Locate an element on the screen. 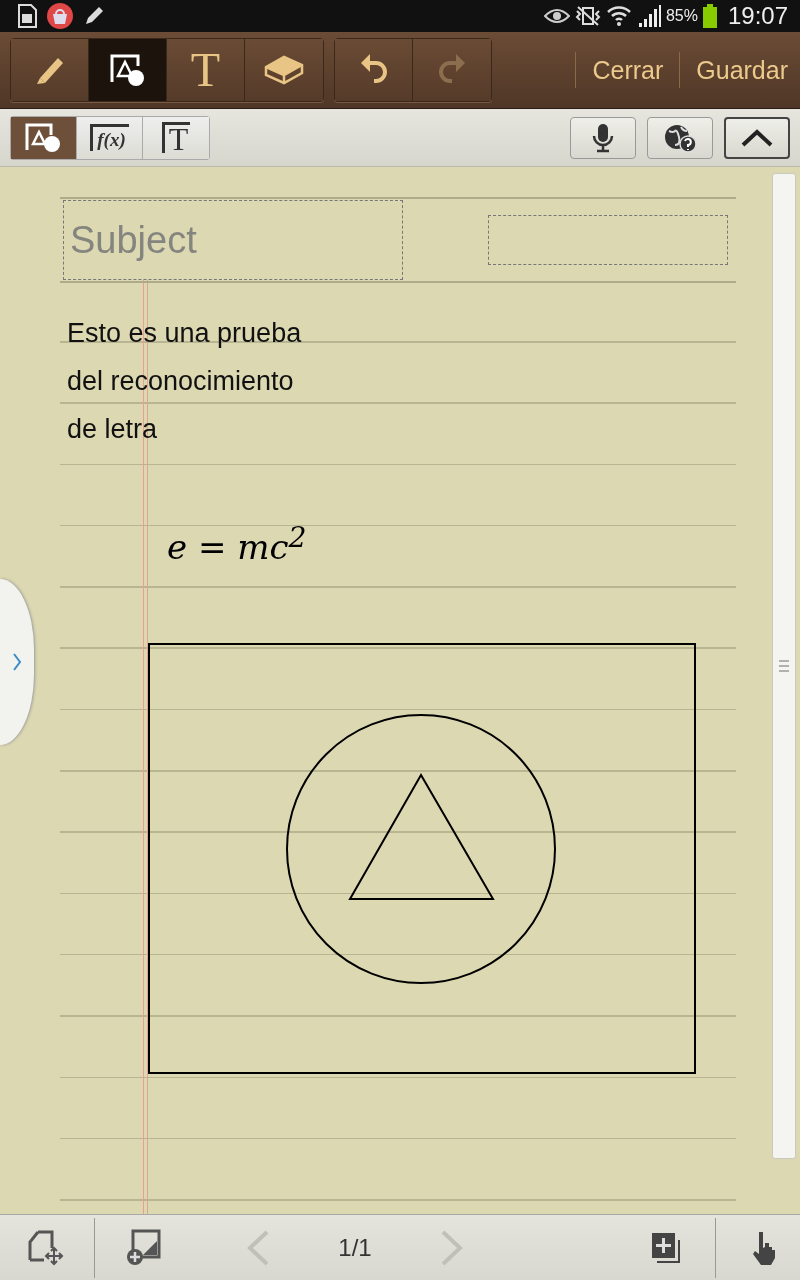 The image size is (800, 1280). add-image-icon is located at coordinates (144, 1247).